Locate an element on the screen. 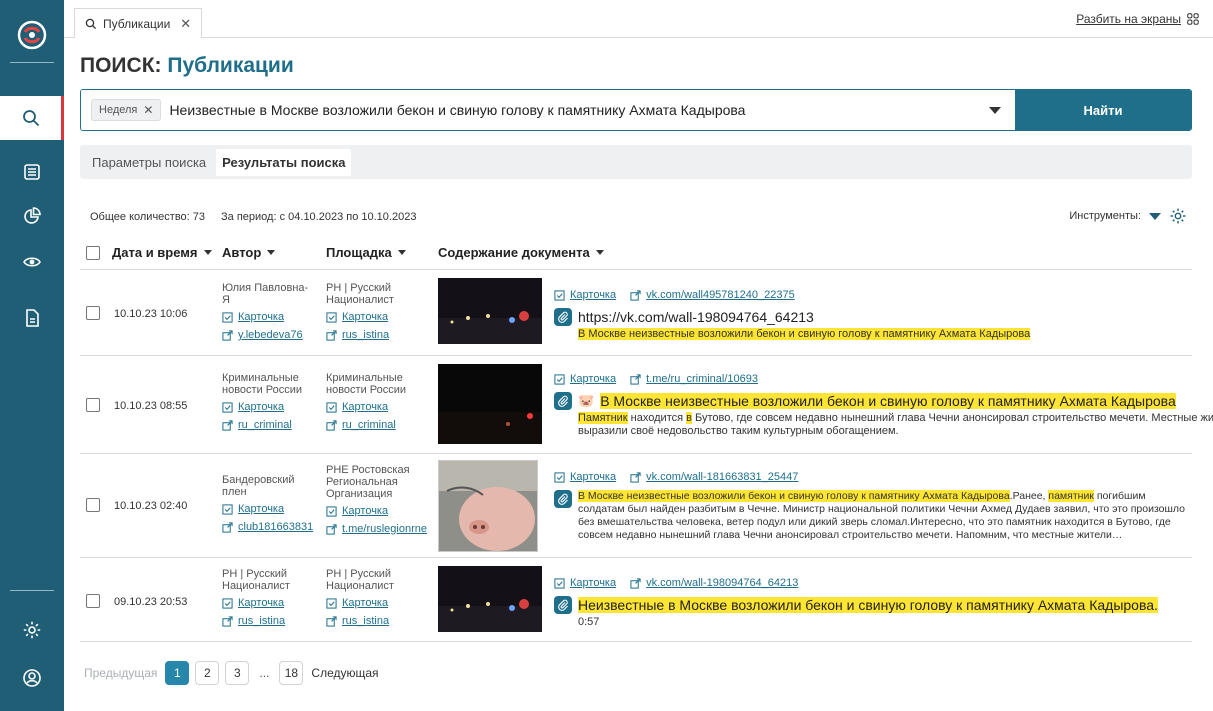  app-logo-icon is located at coordinates (32, 35).